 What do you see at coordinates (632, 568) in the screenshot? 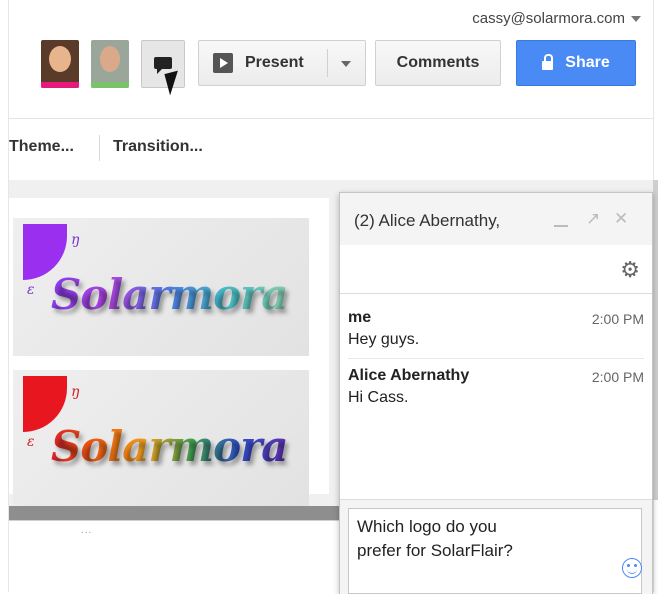
I see `emoji-smiley-icon` at bounding box center [632, 568].